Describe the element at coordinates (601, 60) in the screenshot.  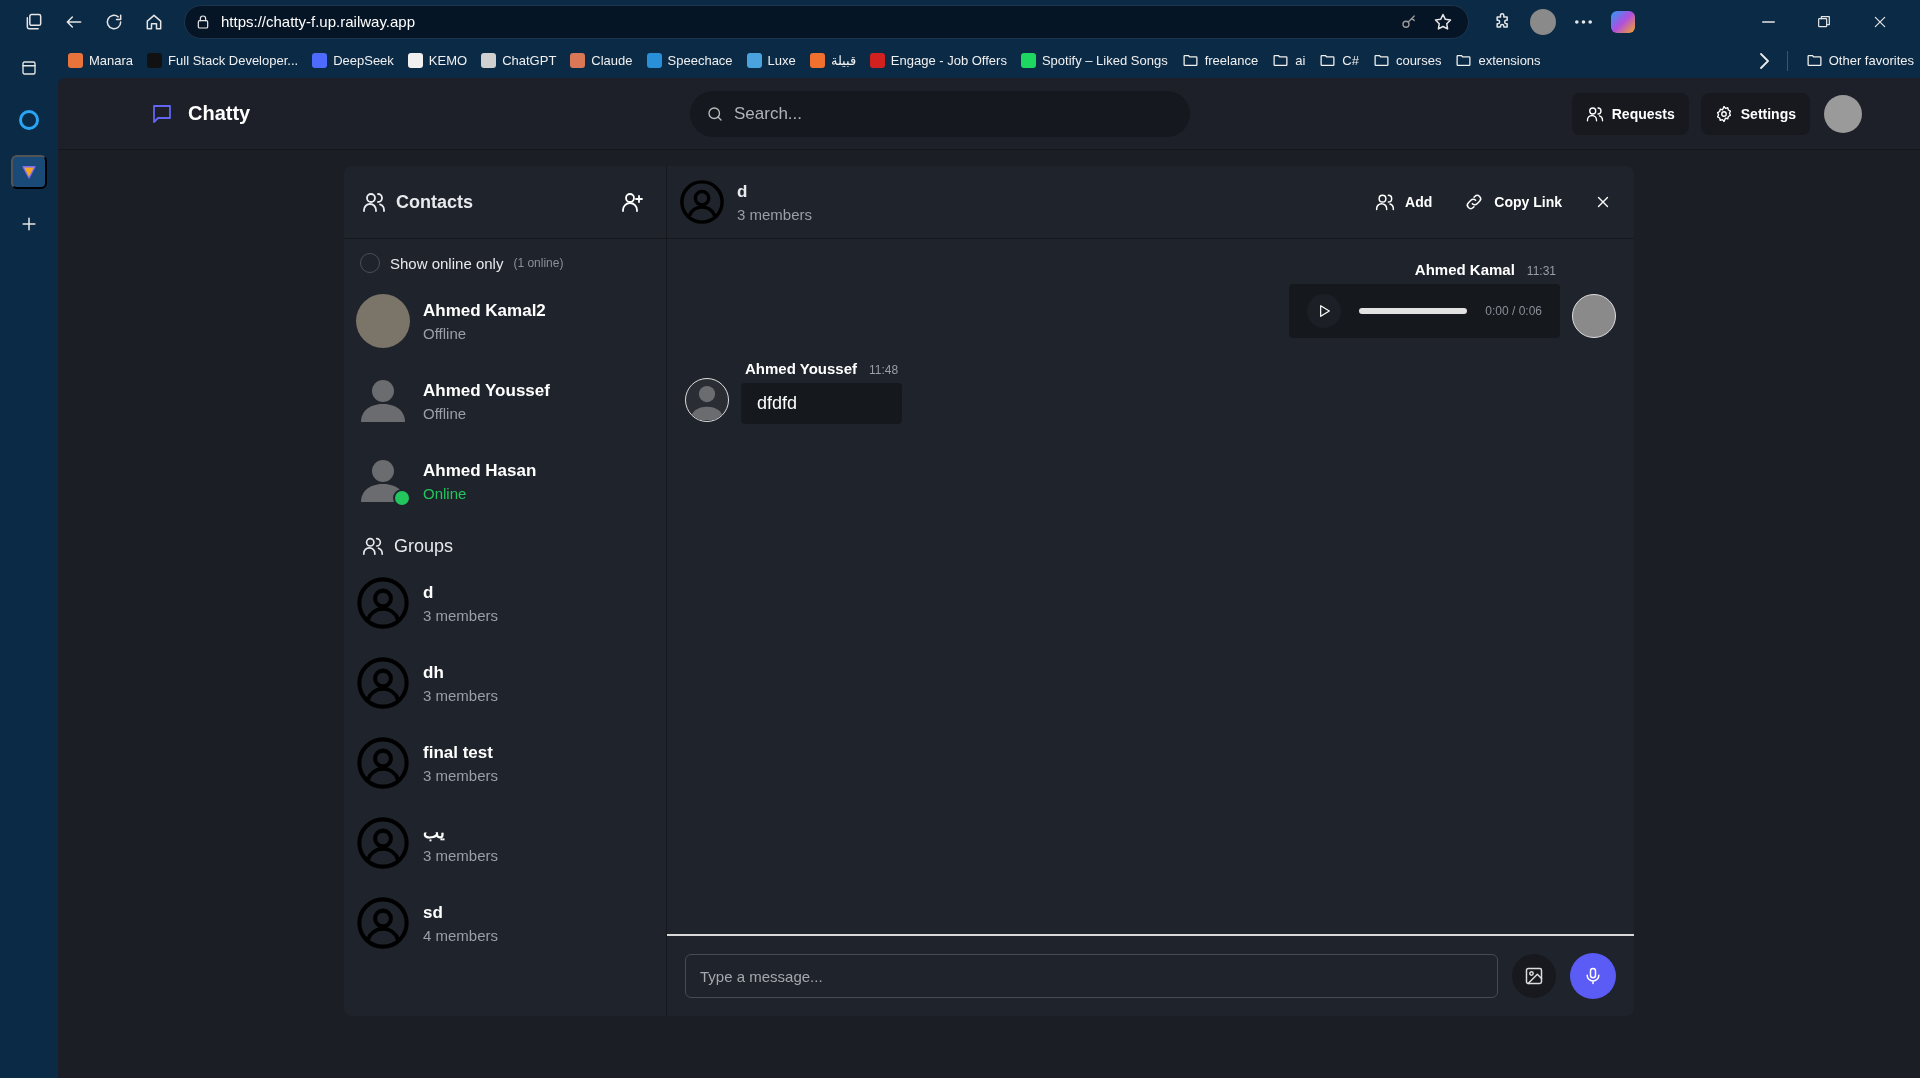
I see `bookmark-link: Claude` at that location.